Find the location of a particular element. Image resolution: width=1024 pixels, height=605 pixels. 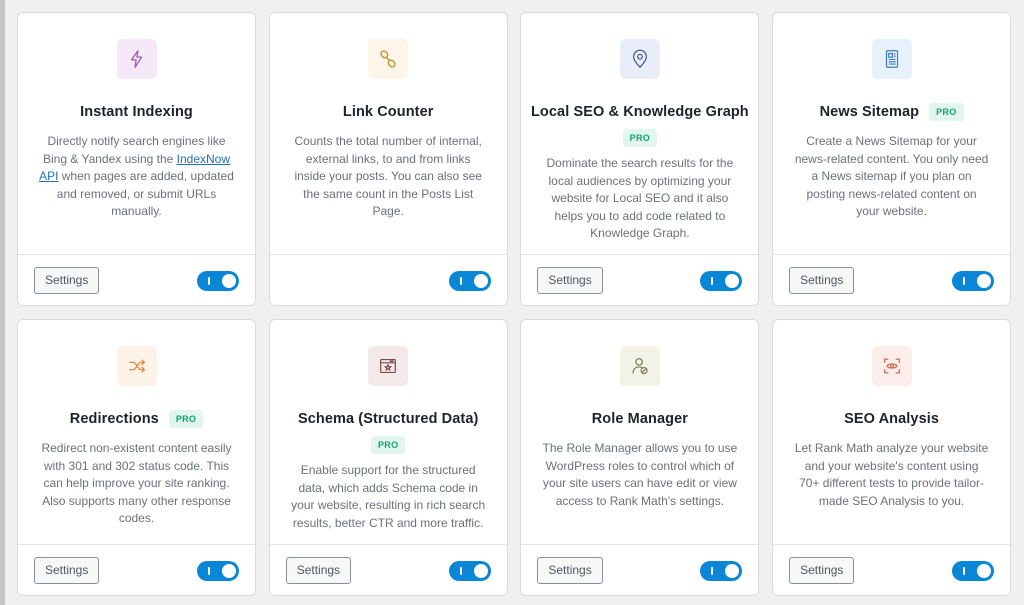

module-footer is located at coordinates (388, 279).